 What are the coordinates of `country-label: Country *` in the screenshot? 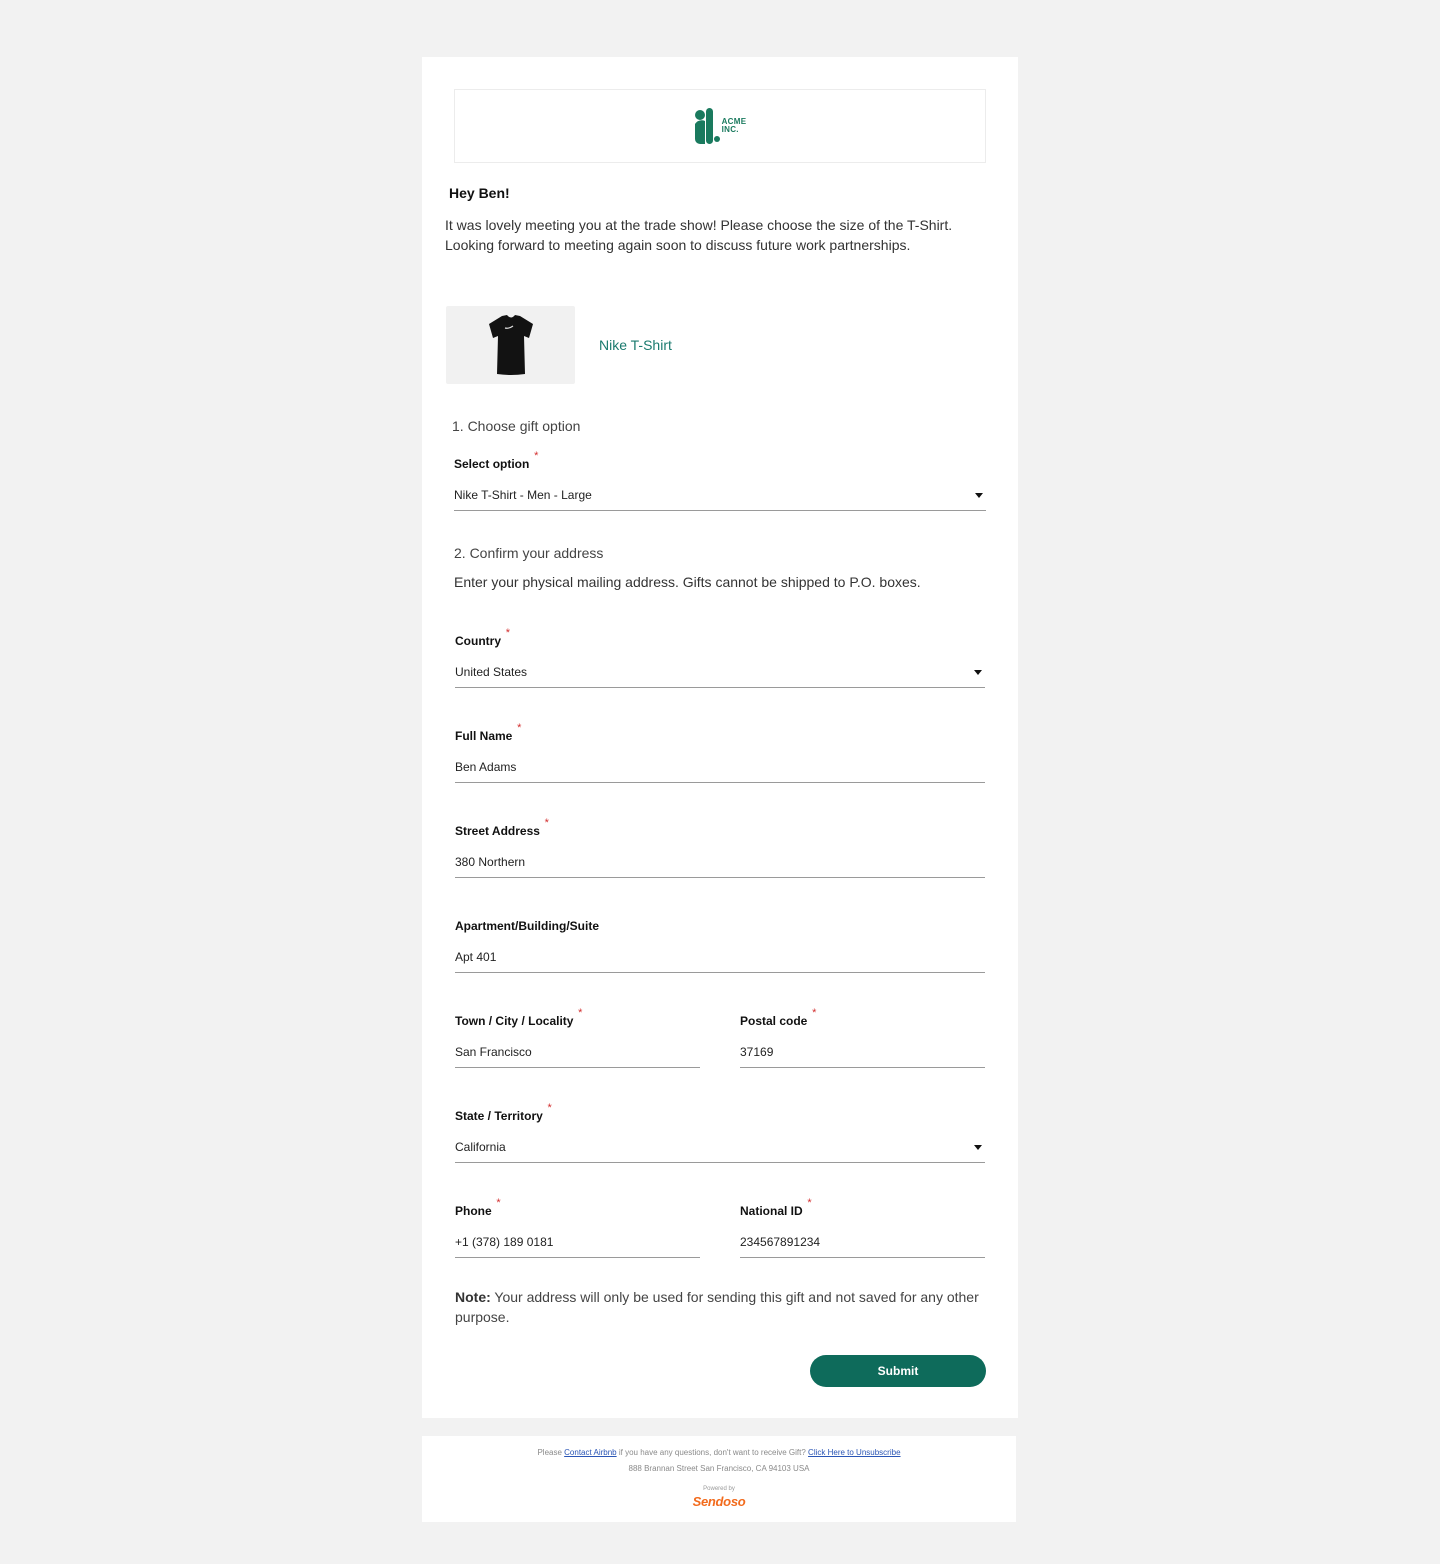 It's located at (482, 637).